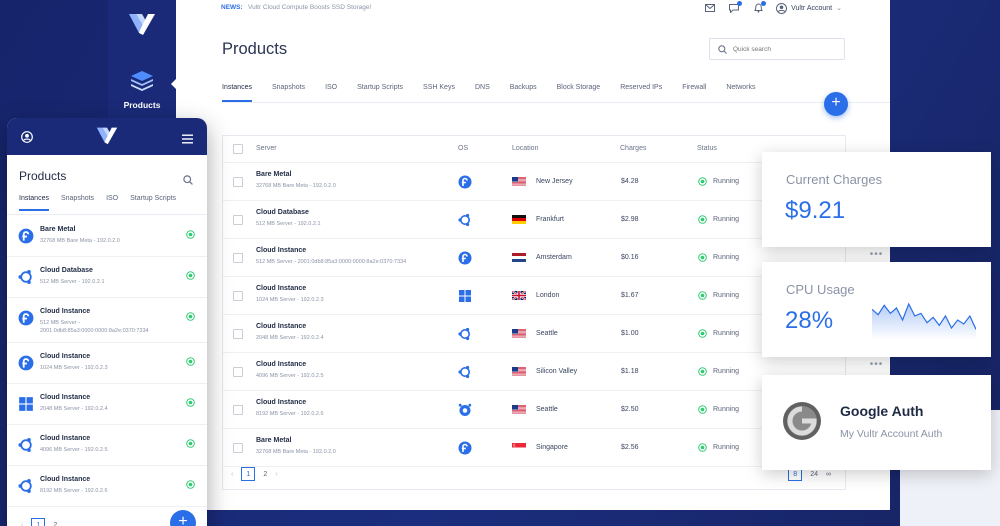  Describe the element at coordinates (26, 318) in the screenshot. I see `fedora-icon` at that location.